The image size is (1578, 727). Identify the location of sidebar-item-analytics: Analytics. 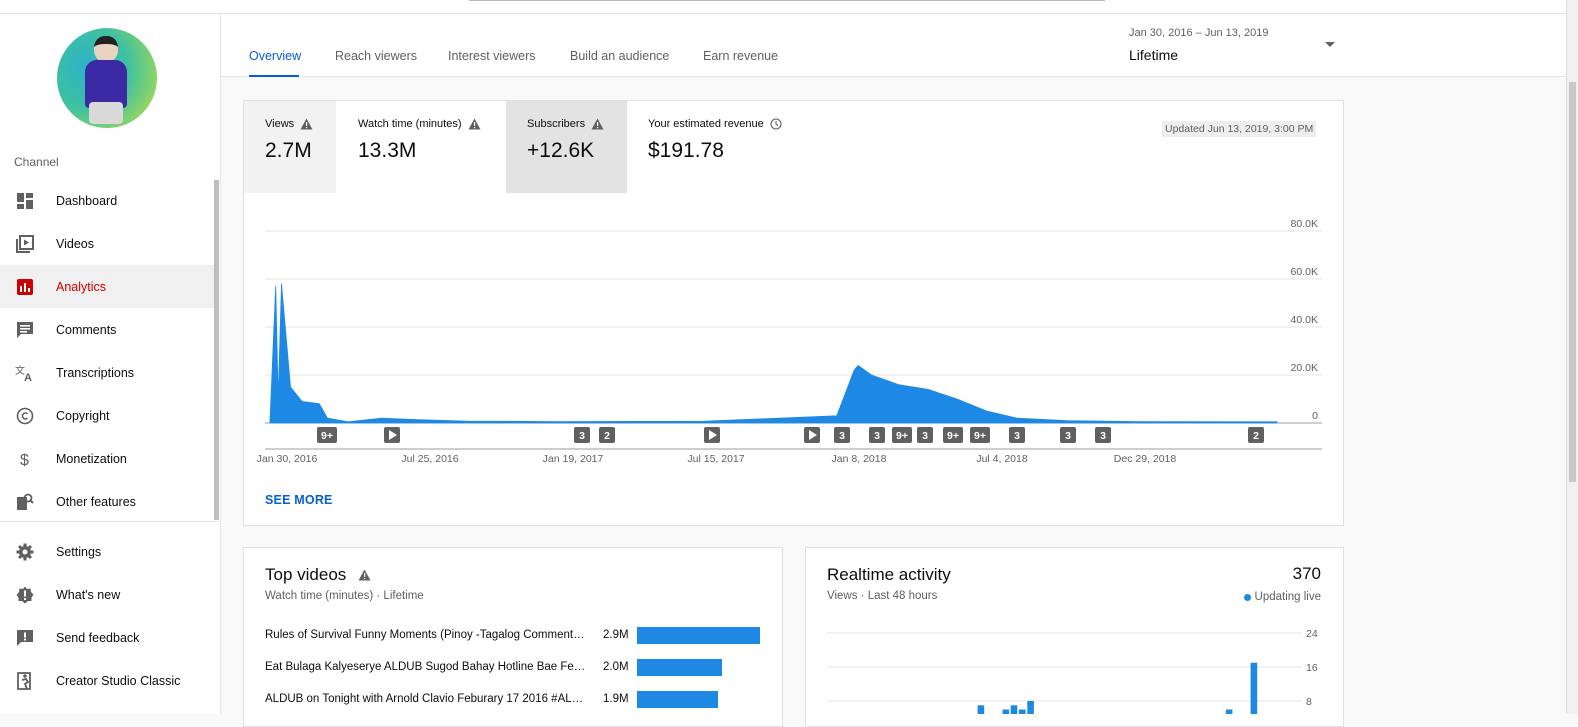
(107, 286).